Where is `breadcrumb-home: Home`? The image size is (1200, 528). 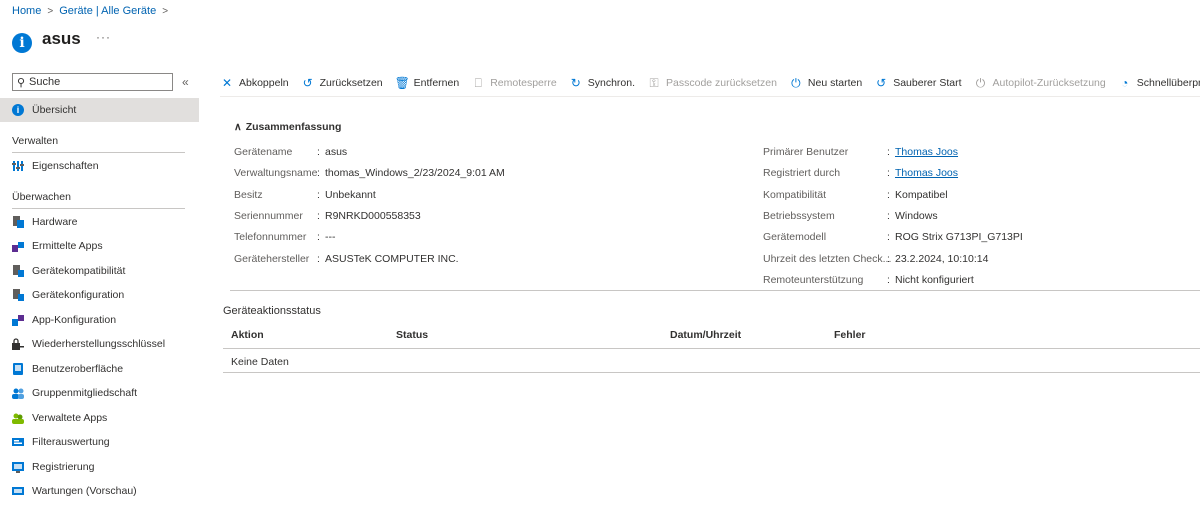 breadcrumb-home: Home is located at coordinates (26, 11).